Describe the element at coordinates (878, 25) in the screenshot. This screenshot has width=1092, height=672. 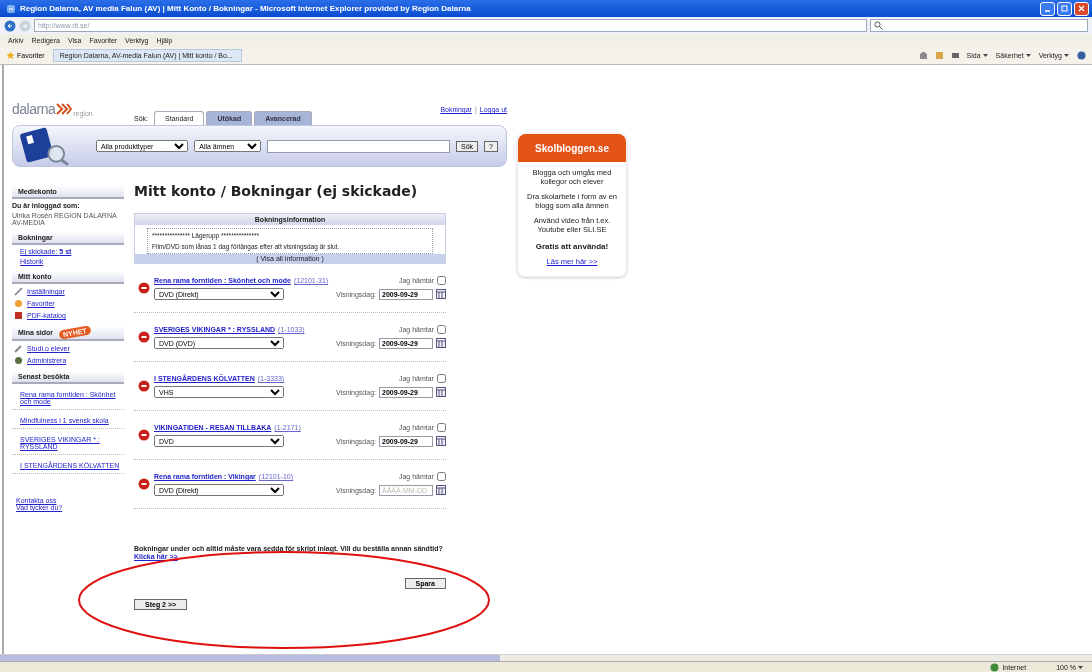
I see `search-icon` at that location.